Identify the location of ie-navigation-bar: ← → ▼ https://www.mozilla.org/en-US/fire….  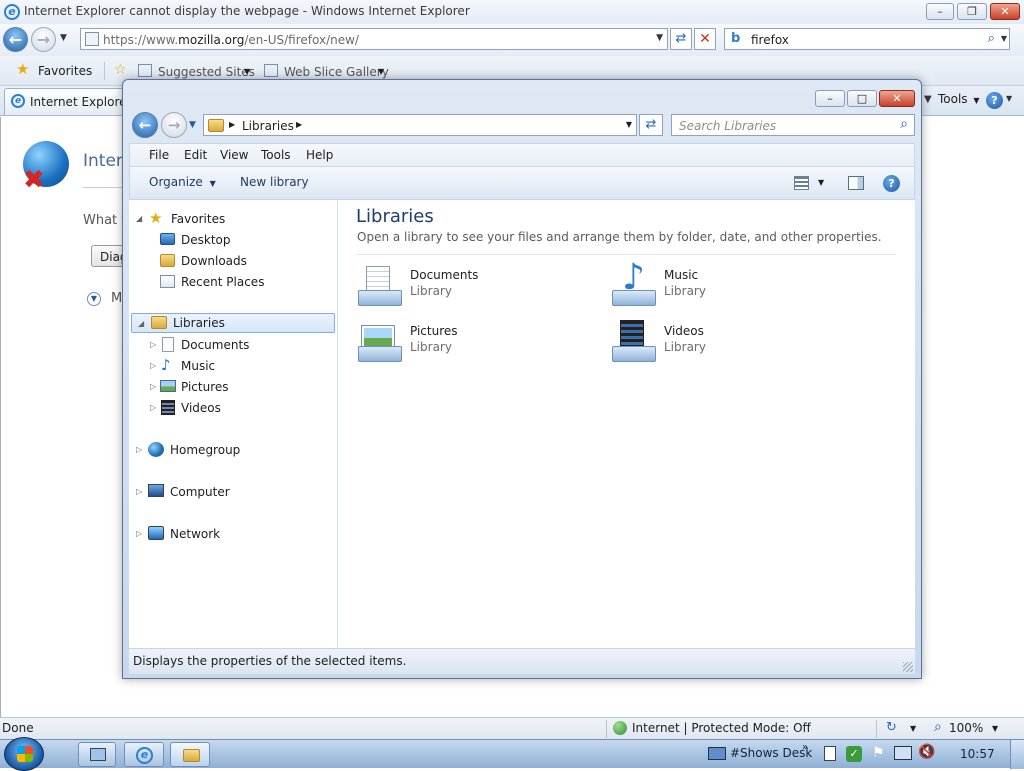
(512, 40).